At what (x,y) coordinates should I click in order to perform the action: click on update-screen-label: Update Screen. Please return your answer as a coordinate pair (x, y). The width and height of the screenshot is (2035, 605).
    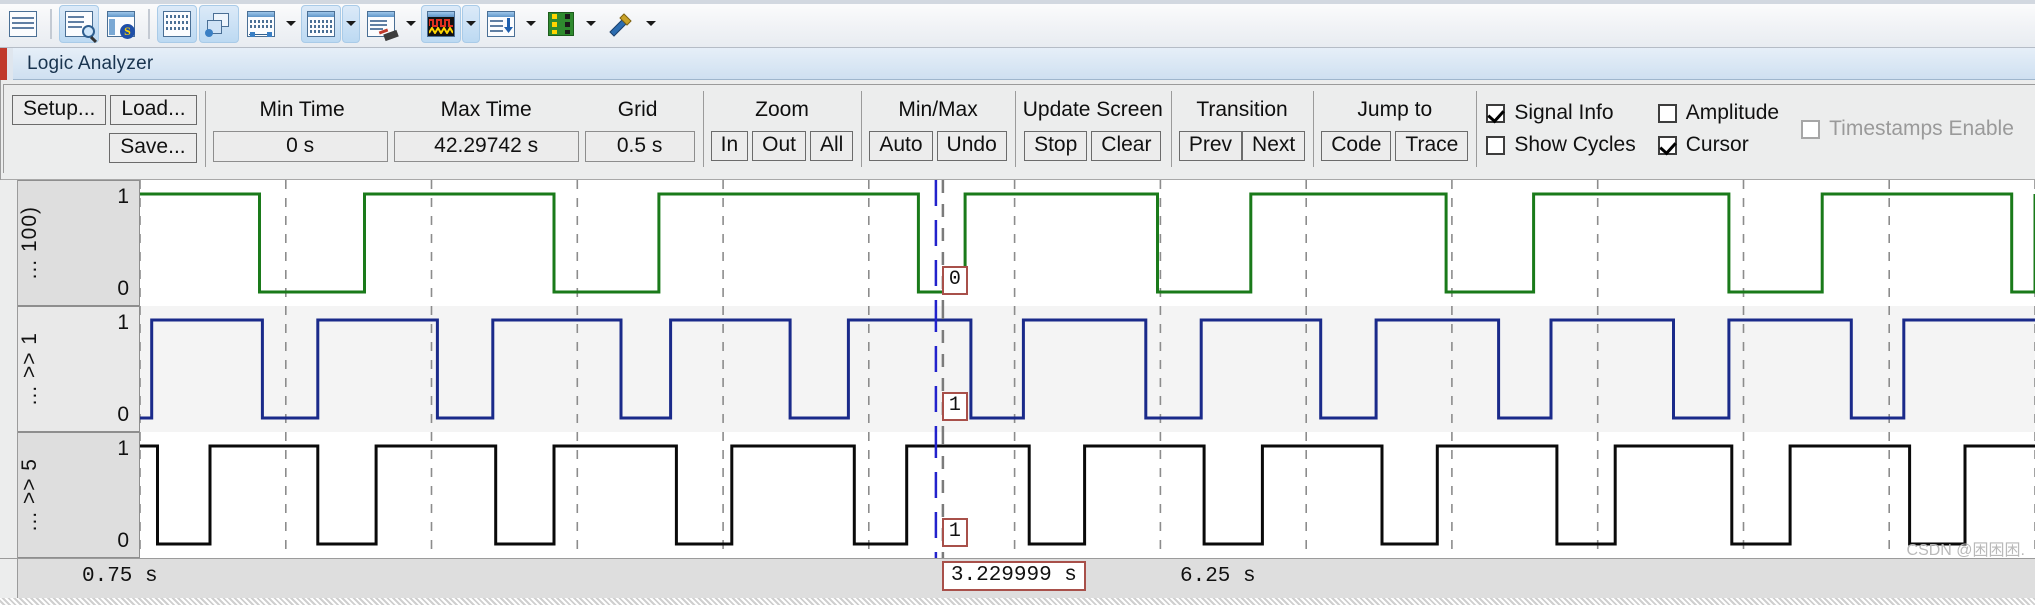
    Looking at the image, I should click on (1092, 109).